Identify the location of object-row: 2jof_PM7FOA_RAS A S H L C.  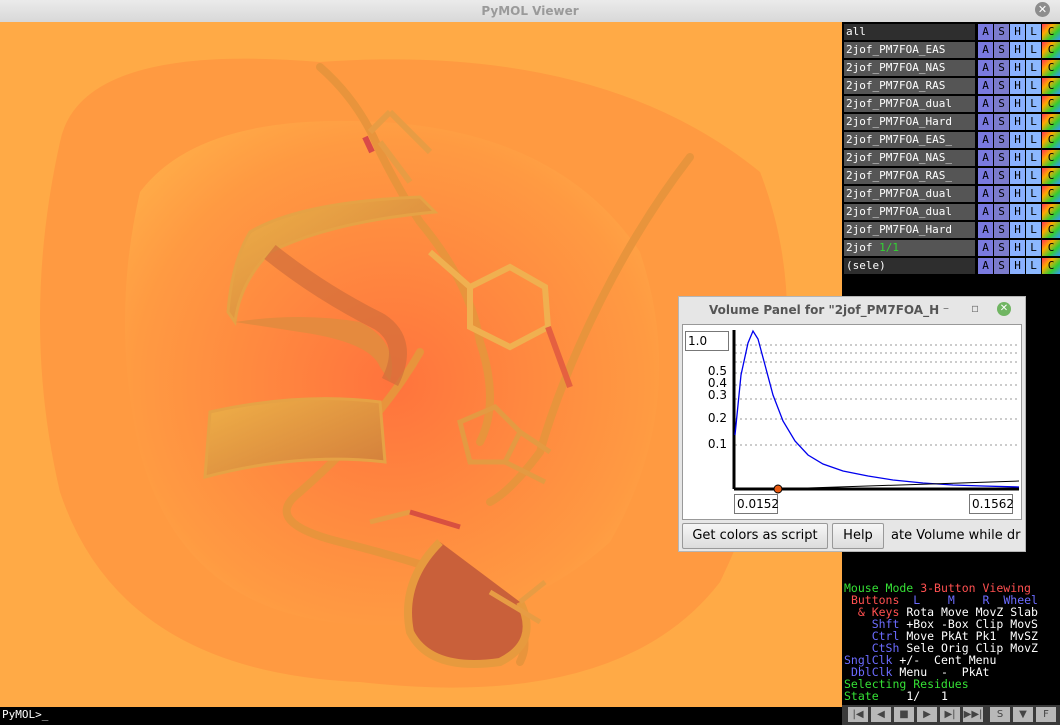
(951, 86).